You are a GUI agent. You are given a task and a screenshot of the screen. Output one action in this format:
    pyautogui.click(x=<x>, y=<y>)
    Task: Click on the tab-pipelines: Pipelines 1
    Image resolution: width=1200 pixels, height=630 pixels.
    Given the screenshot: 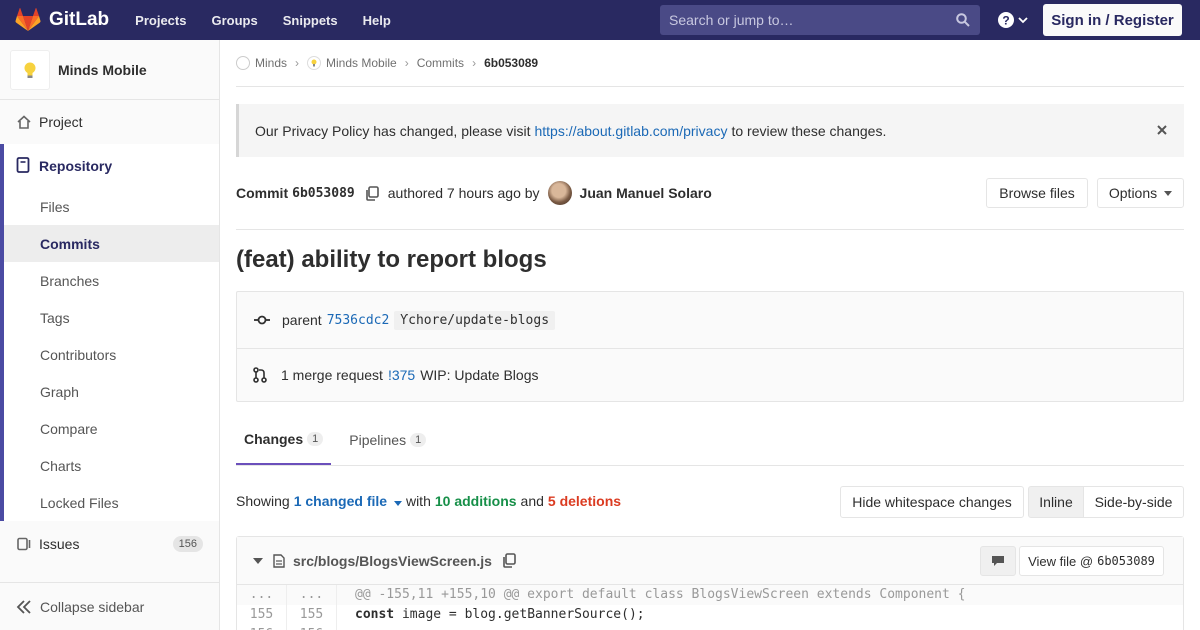 What is the action you would take?
    pyautogui.click(x=387, y=440)
    